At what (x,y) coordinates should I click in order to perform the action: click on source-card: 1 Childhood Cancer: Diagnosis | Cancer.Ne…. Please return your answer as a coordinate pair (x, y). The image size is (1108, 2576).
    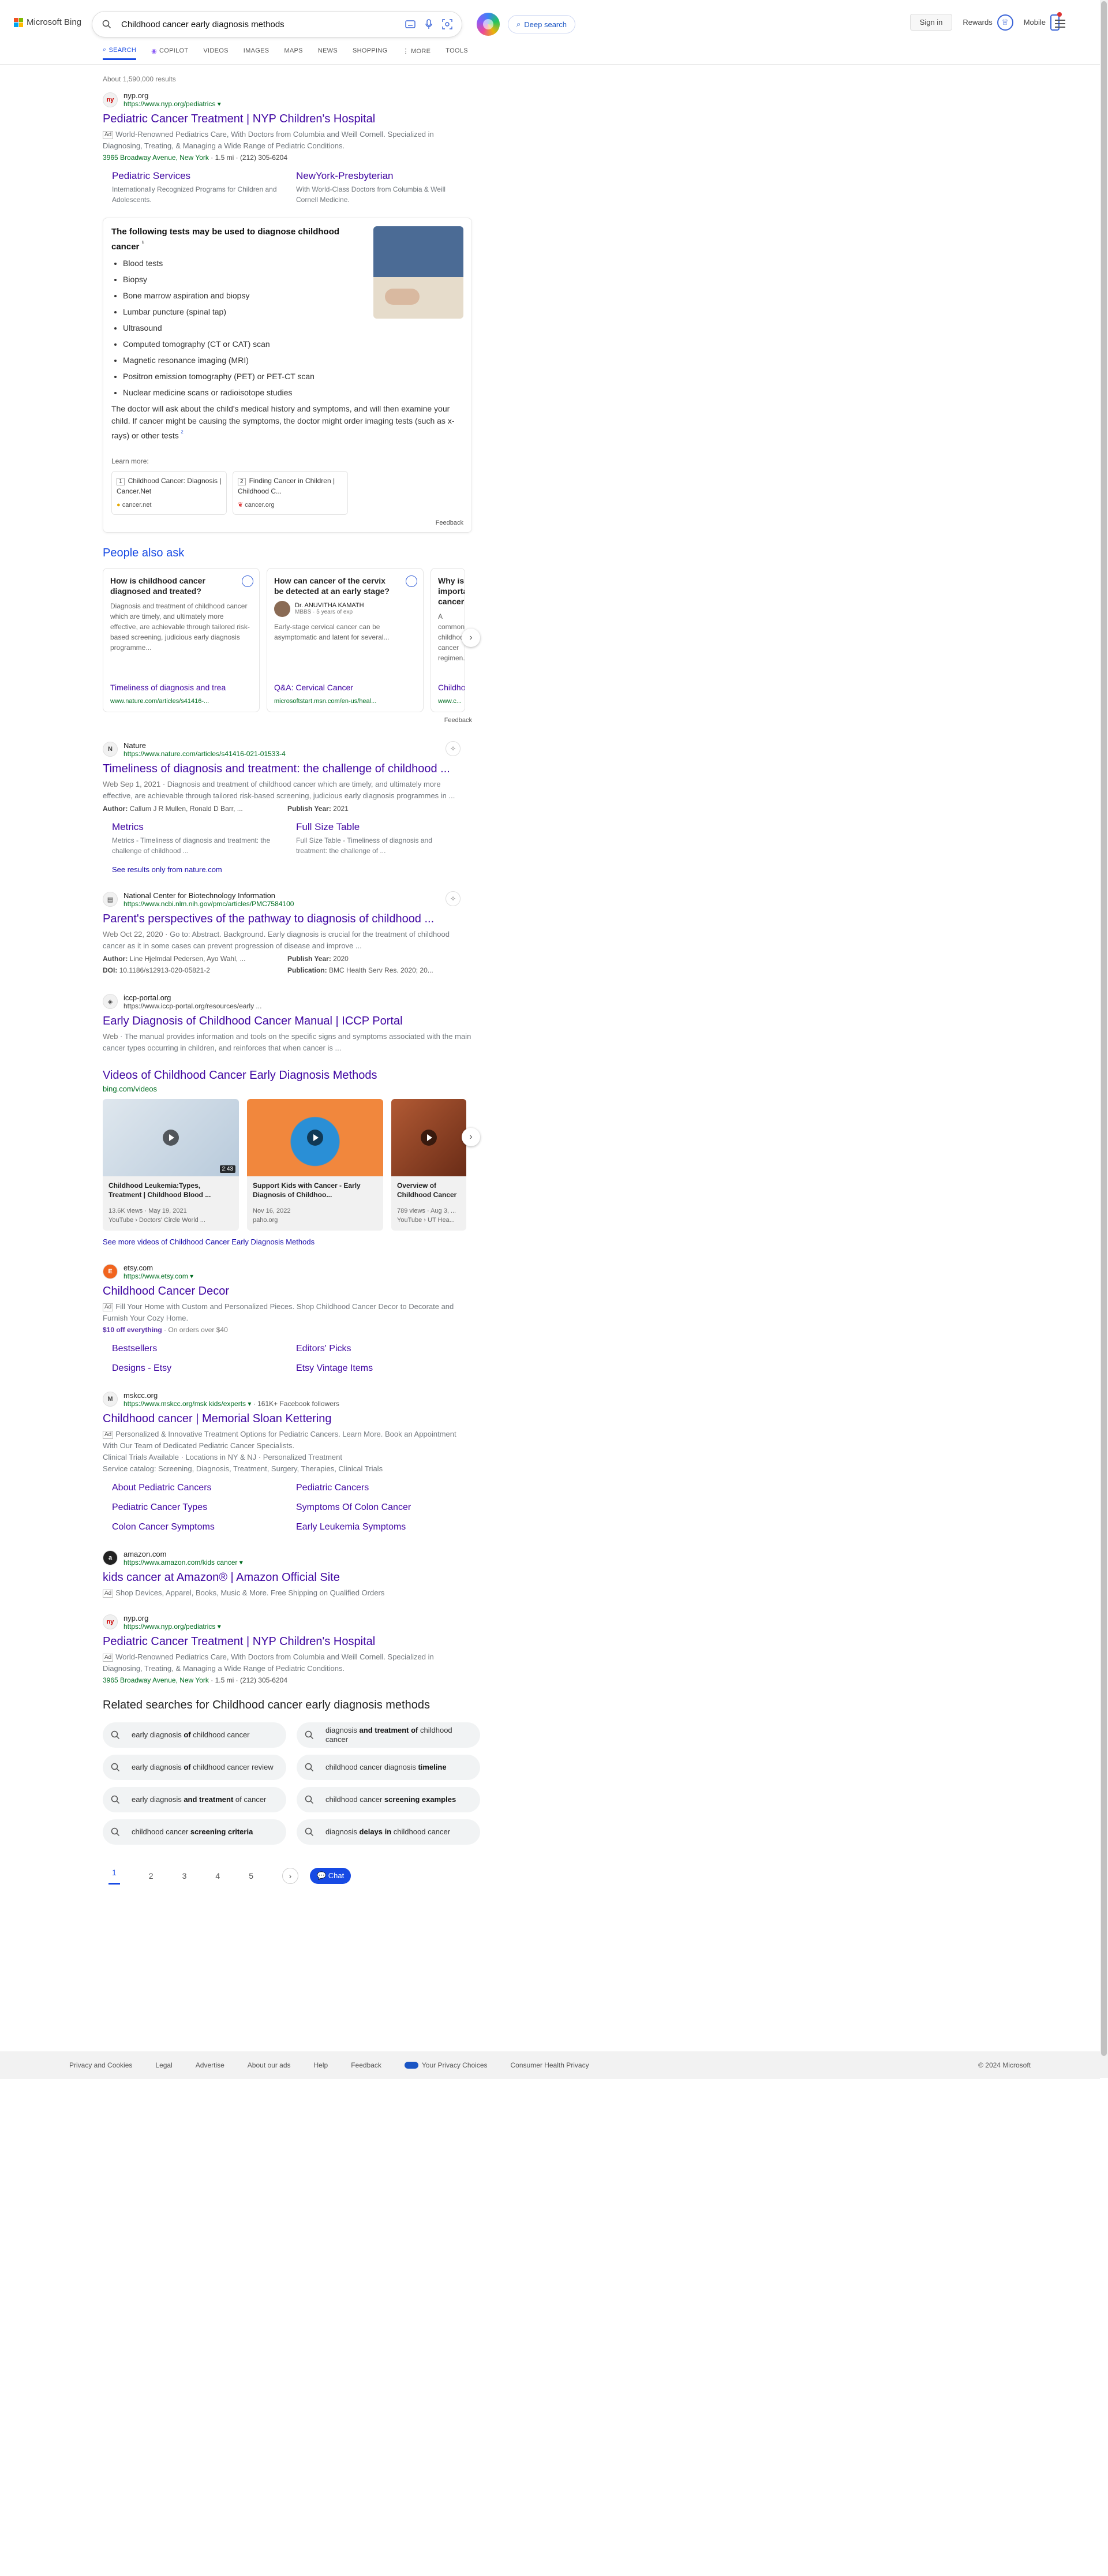
    Looking at the image, I should click on (169, 492).